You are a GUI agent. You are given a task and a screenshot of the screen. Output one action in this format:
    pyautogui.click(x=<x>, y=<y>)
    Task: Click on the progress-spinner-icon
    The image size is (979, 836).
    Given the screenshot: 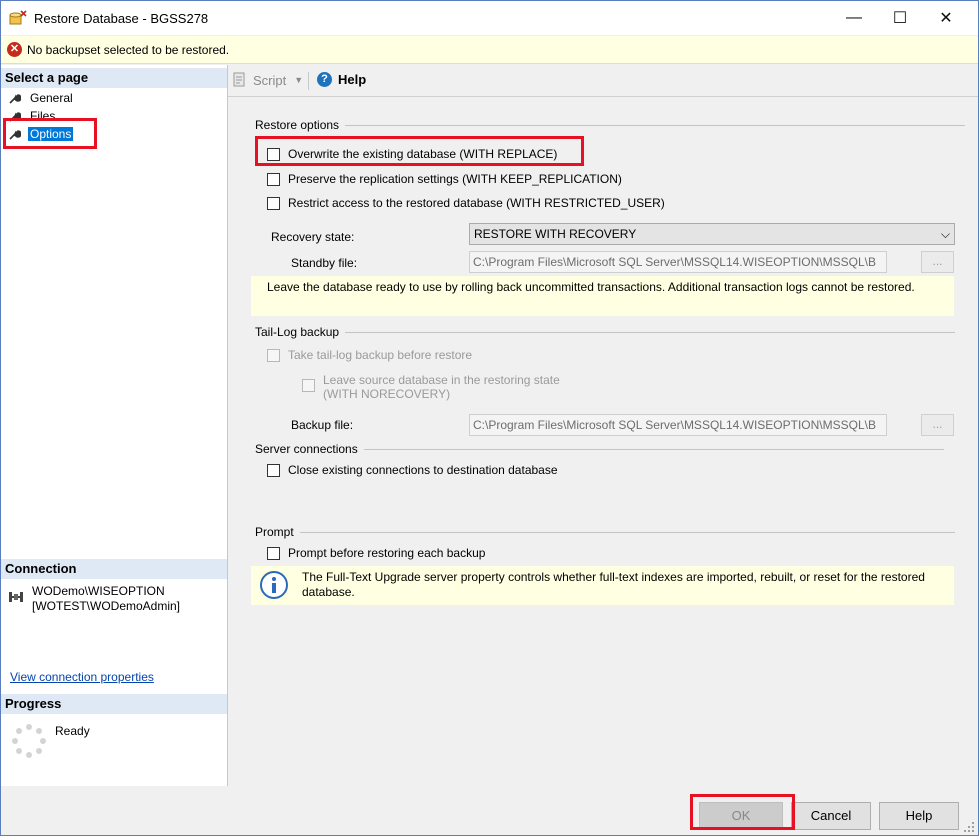 What is the action you would take?
    pyautogui.click(x=29, y=741)
    